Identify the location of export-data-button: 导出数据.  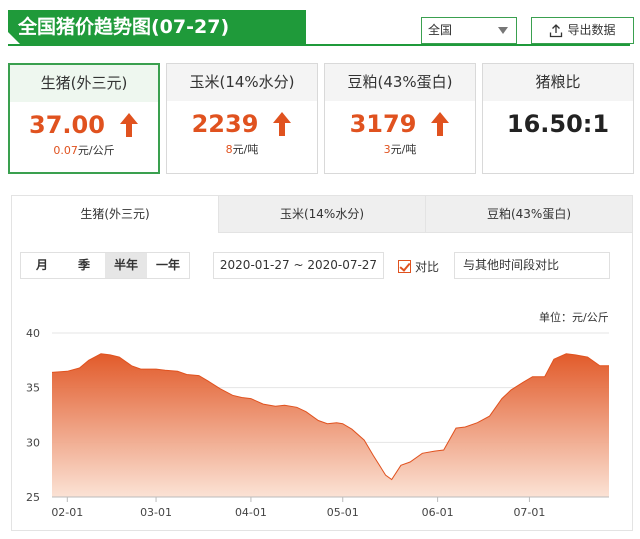
(582, 30).